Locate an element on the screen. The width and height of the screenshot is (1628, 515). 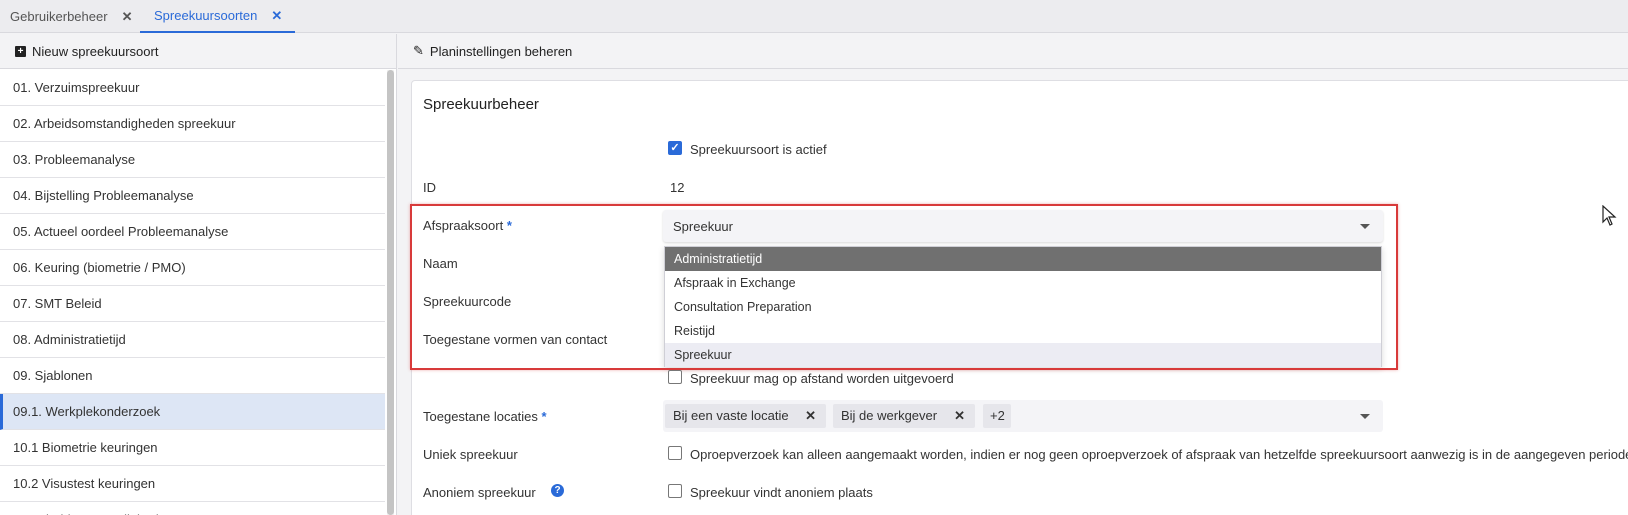
list-item-selected: 09.1. Werkplekonderzoek is located at coordinates (192, 412).